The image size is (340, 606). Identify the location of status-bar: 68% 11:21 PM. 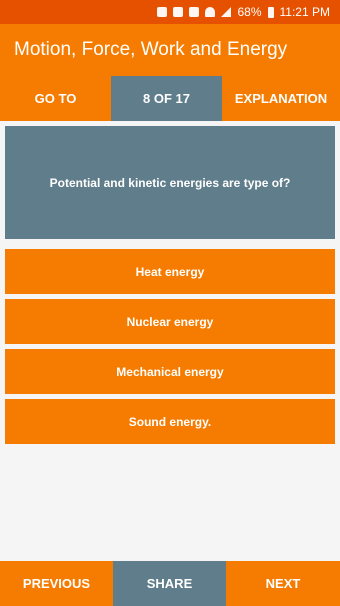
(170, 12).